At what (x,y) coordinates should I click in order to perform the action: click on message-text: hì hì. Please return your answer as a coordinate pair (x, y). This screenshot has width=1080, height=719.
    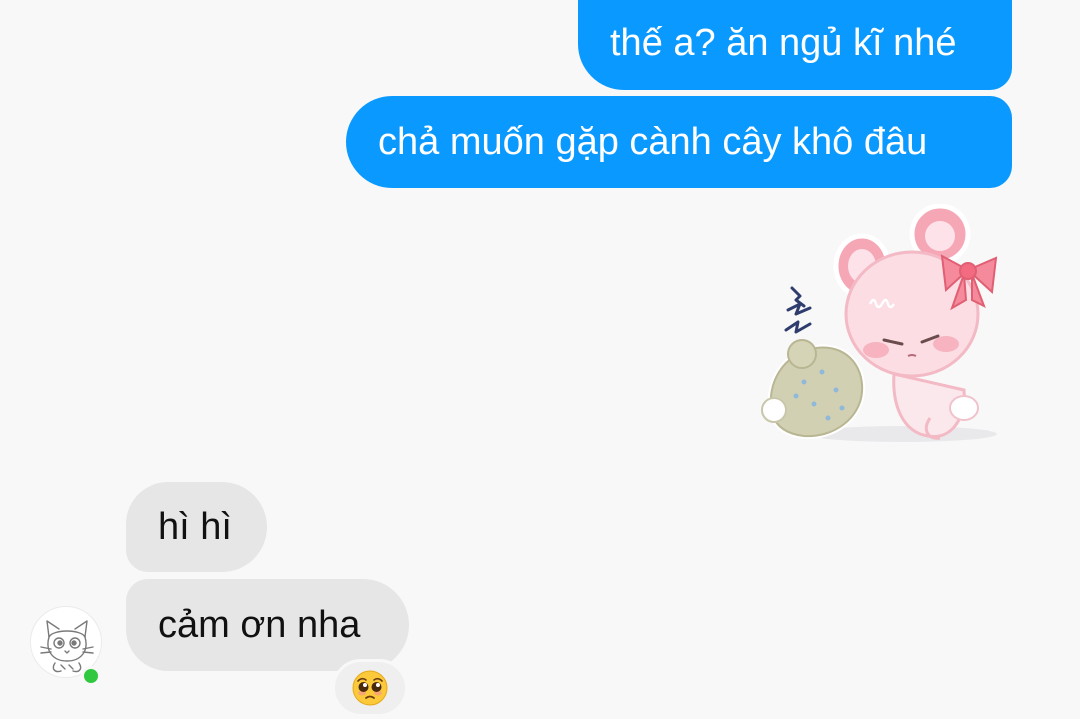
    Looking at the image, I should click on (195, 527).